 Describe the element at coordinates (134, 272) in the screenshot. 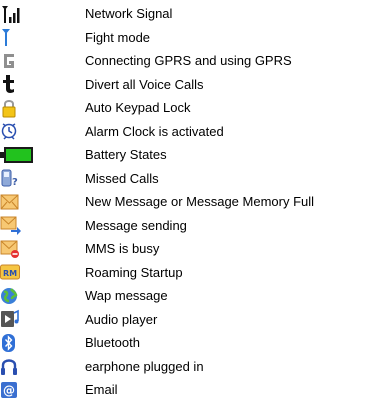

I see `legend-label: Roaming Startup` at that location.